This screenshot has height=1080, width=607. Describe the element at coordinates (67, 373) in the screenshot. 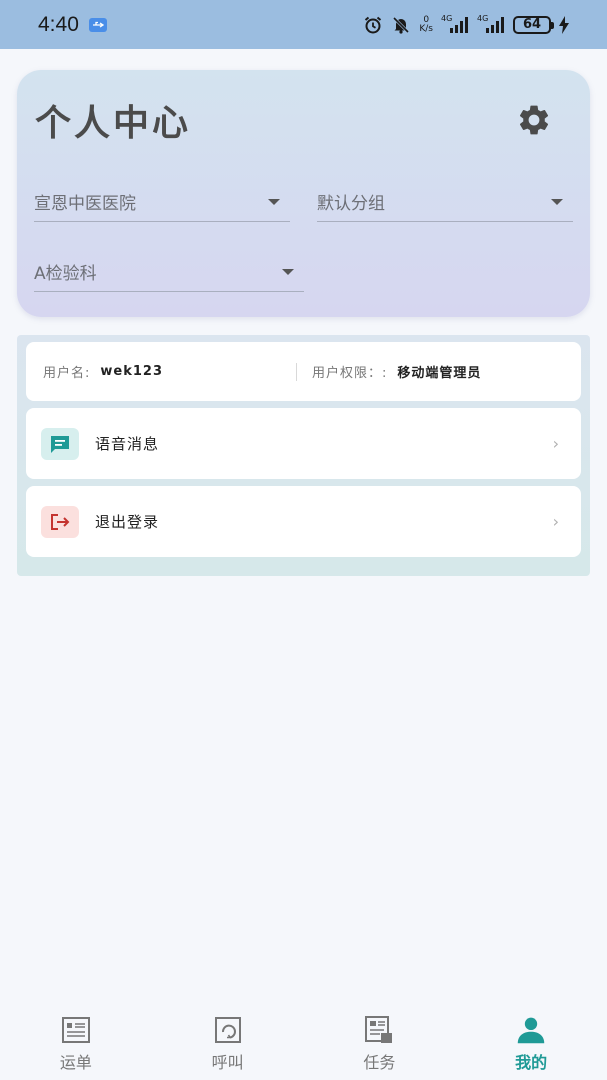

I see `username-label: 用户名:` at that location.